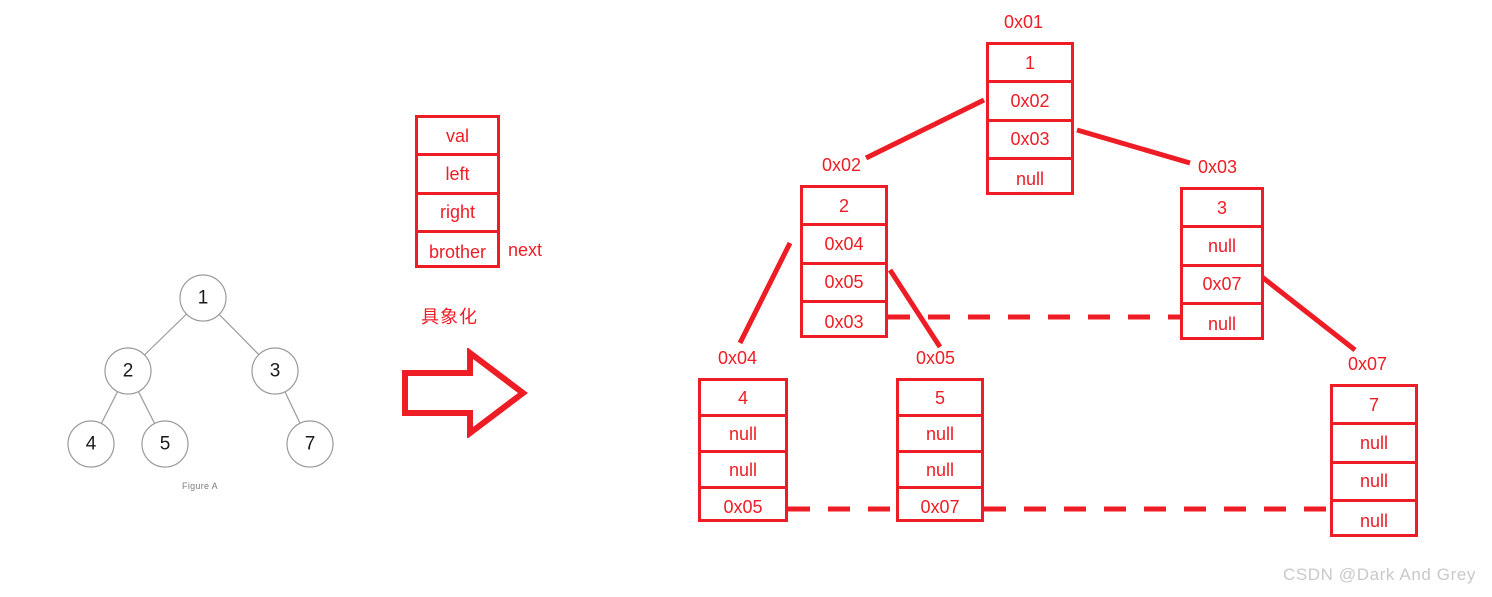  What do you see at coordinates (1030, 141) in the screenshot?
I see `struct-row-right: 0x03` at bounding box center [1030, 141].